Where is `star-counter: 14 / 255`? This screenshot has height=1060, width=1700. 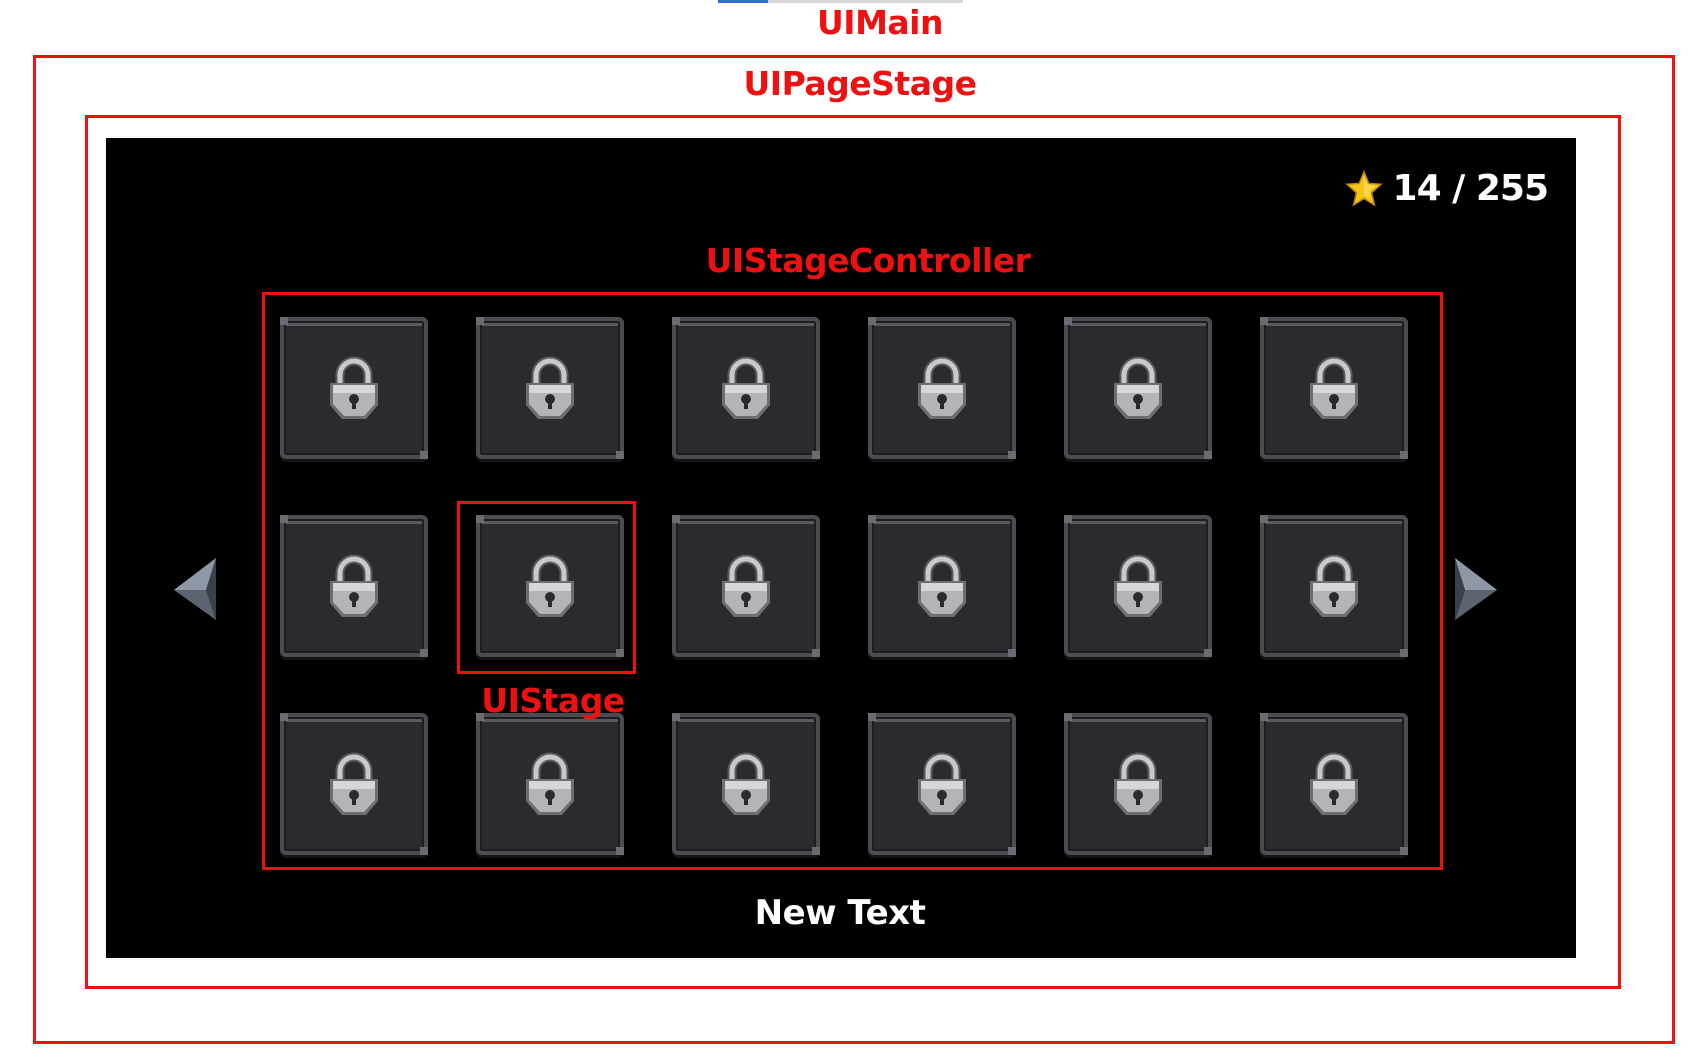 star-counter: 14 / 255 is located at coordinates (1446, 188).